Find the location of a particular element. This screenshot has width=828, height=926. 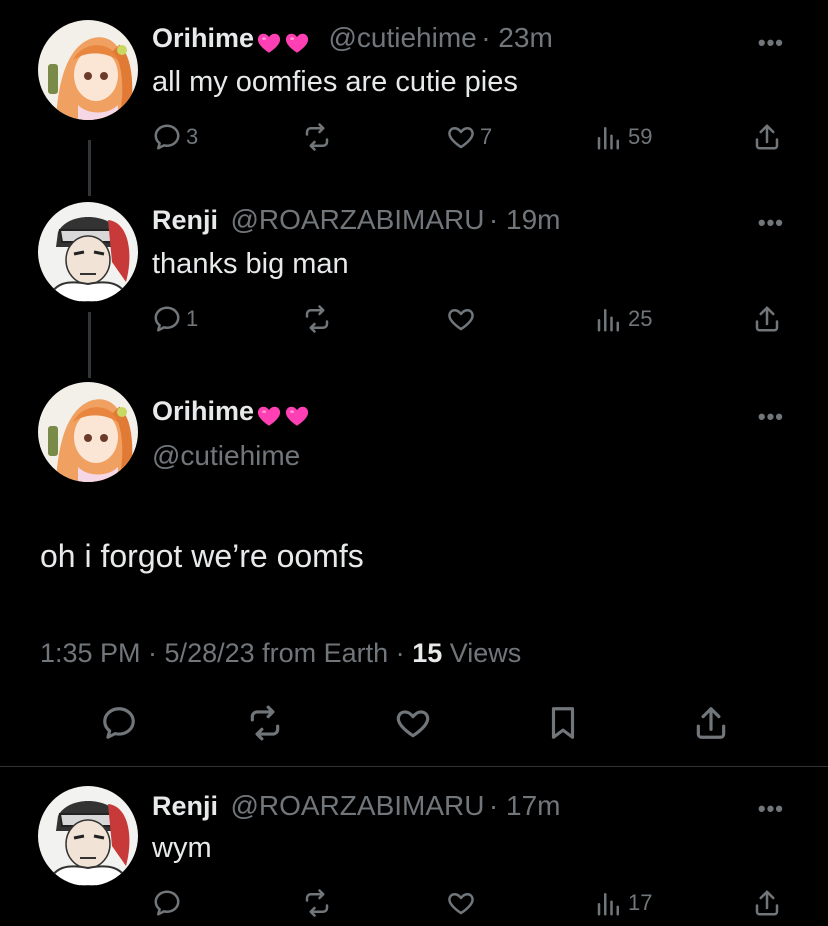

views-count: 17 is located at coordinates (640, 902).